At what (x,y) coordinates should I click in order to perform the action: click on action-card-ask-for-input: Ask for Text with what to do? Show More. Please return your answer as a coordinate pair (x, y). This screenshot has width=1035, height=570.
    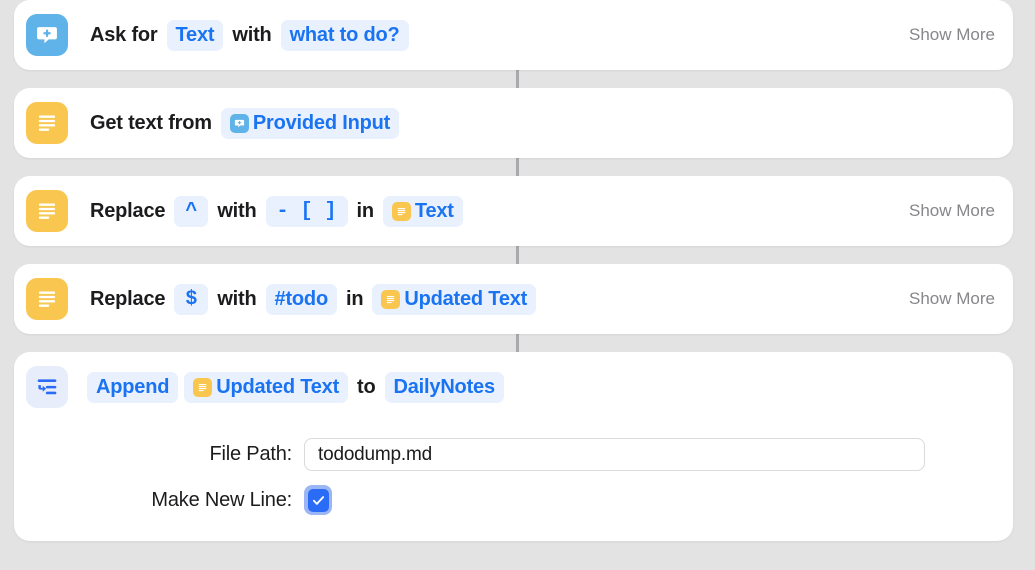
    Looking at the image, I should click on (513, 35).